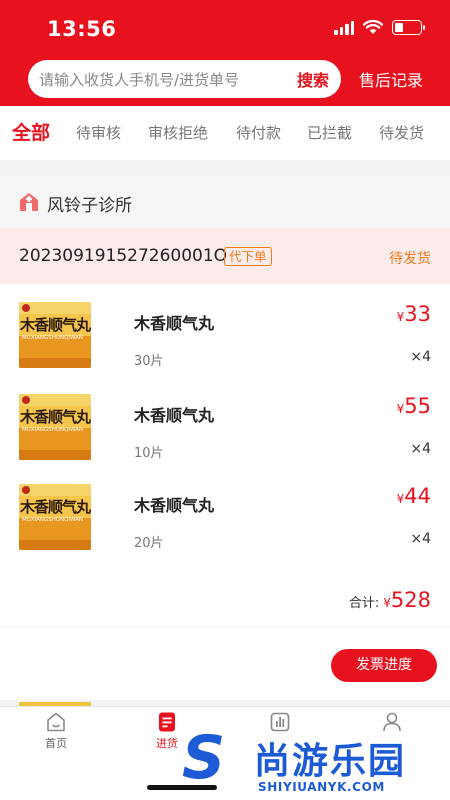  What do you see at coordinates (82, 29) in the screenshot?
I see `status-time: 13:56` at bounding box center [82, 29].